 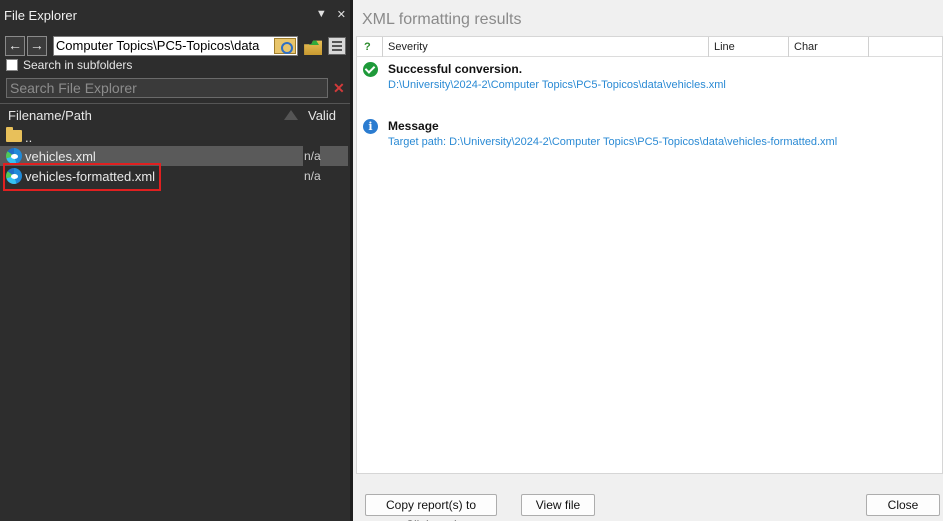 What do you see at coordinates (370, 126) in the screenshot?
I see `info-icon: i` at bounding box center [370, 126].